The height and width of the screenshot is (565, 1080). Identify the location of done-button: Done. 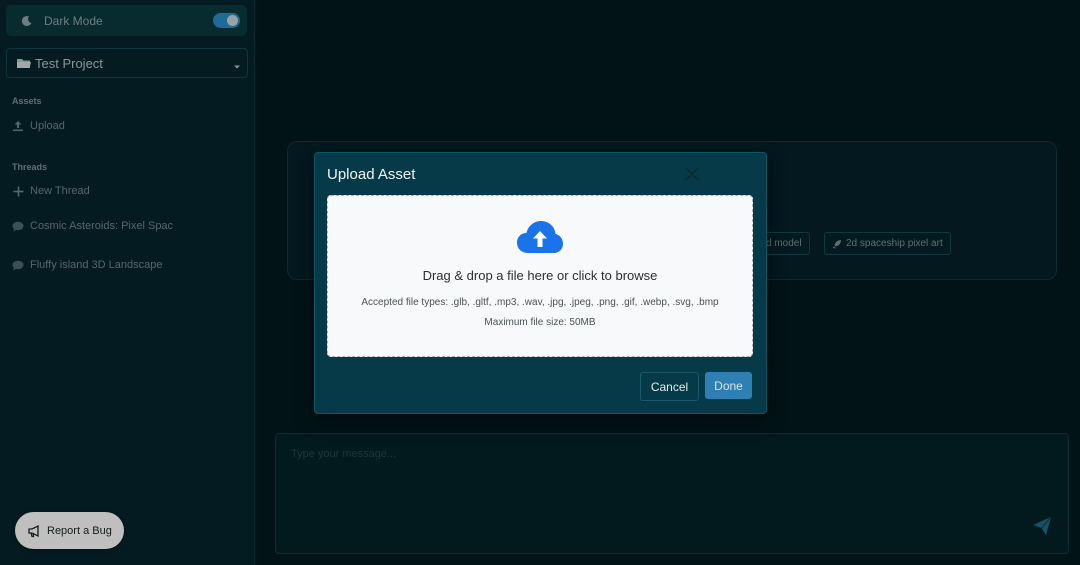
(728, 385).